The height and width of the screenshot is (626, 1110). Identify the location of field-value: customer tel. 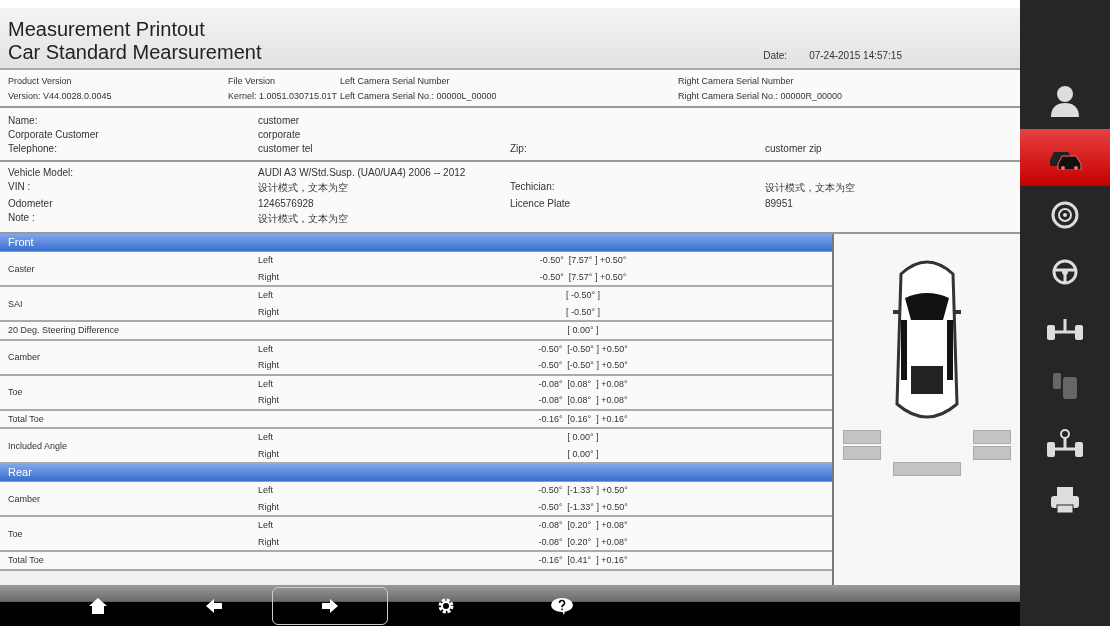
(286, 148).